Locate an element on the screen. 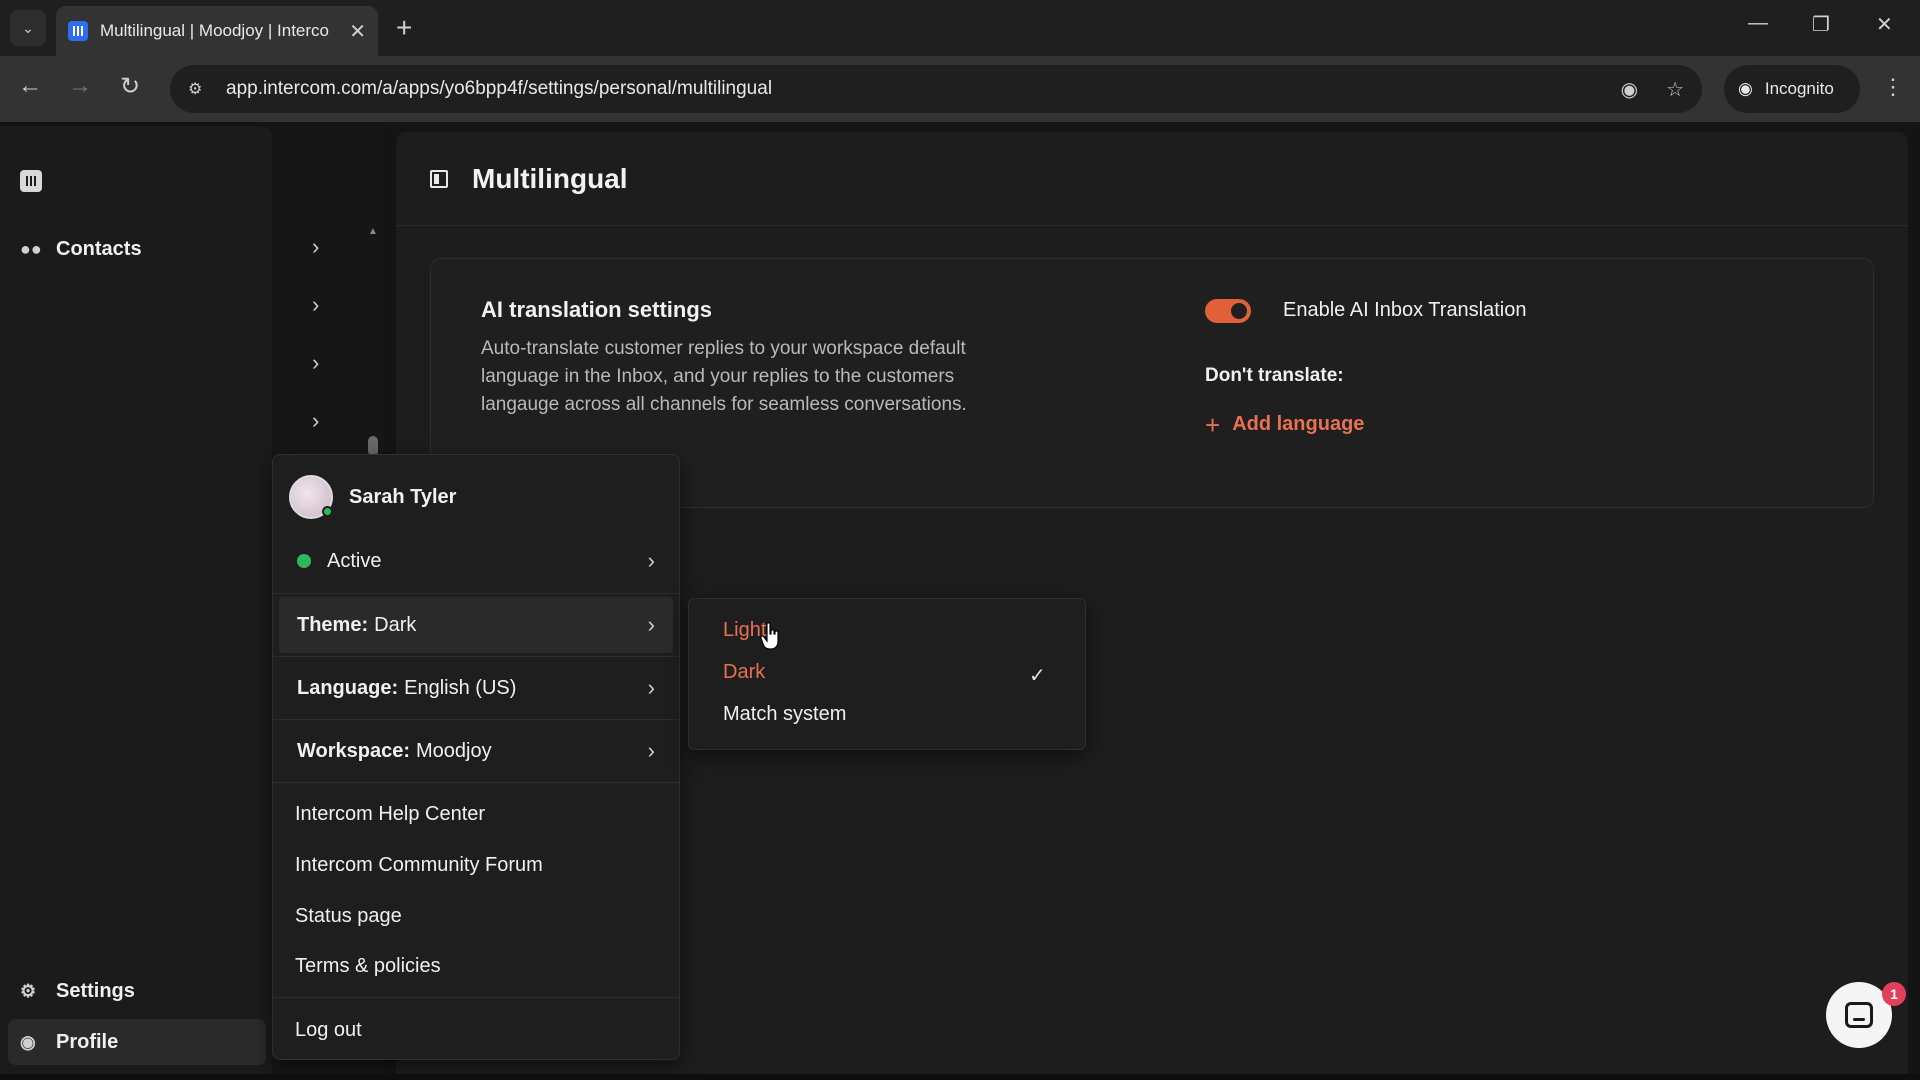 The width and height of the screenshot is (1920, 1080). bottom-edge is located at coordinates (960, 1077).